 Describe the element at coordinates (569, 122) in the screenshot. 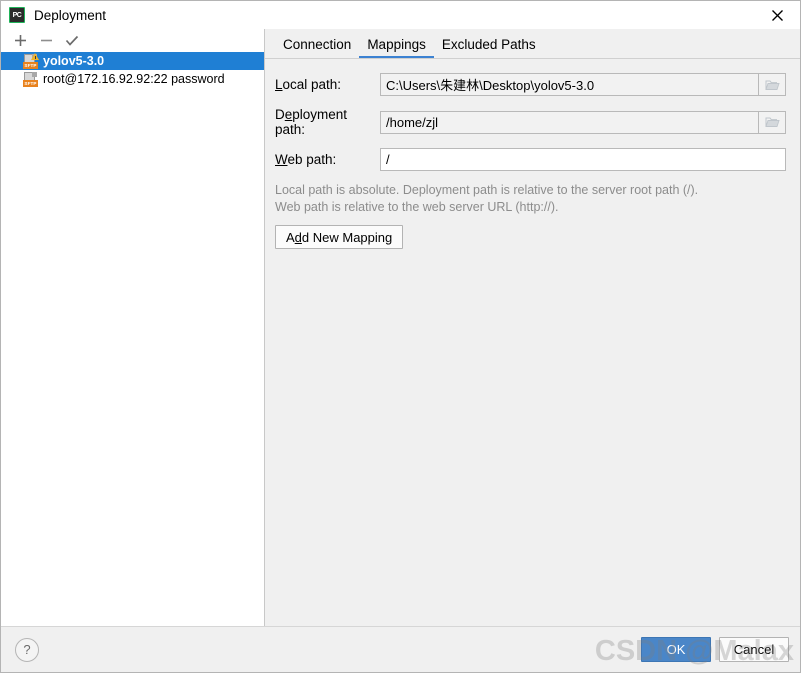

I see `deployment-path-input` at that location.